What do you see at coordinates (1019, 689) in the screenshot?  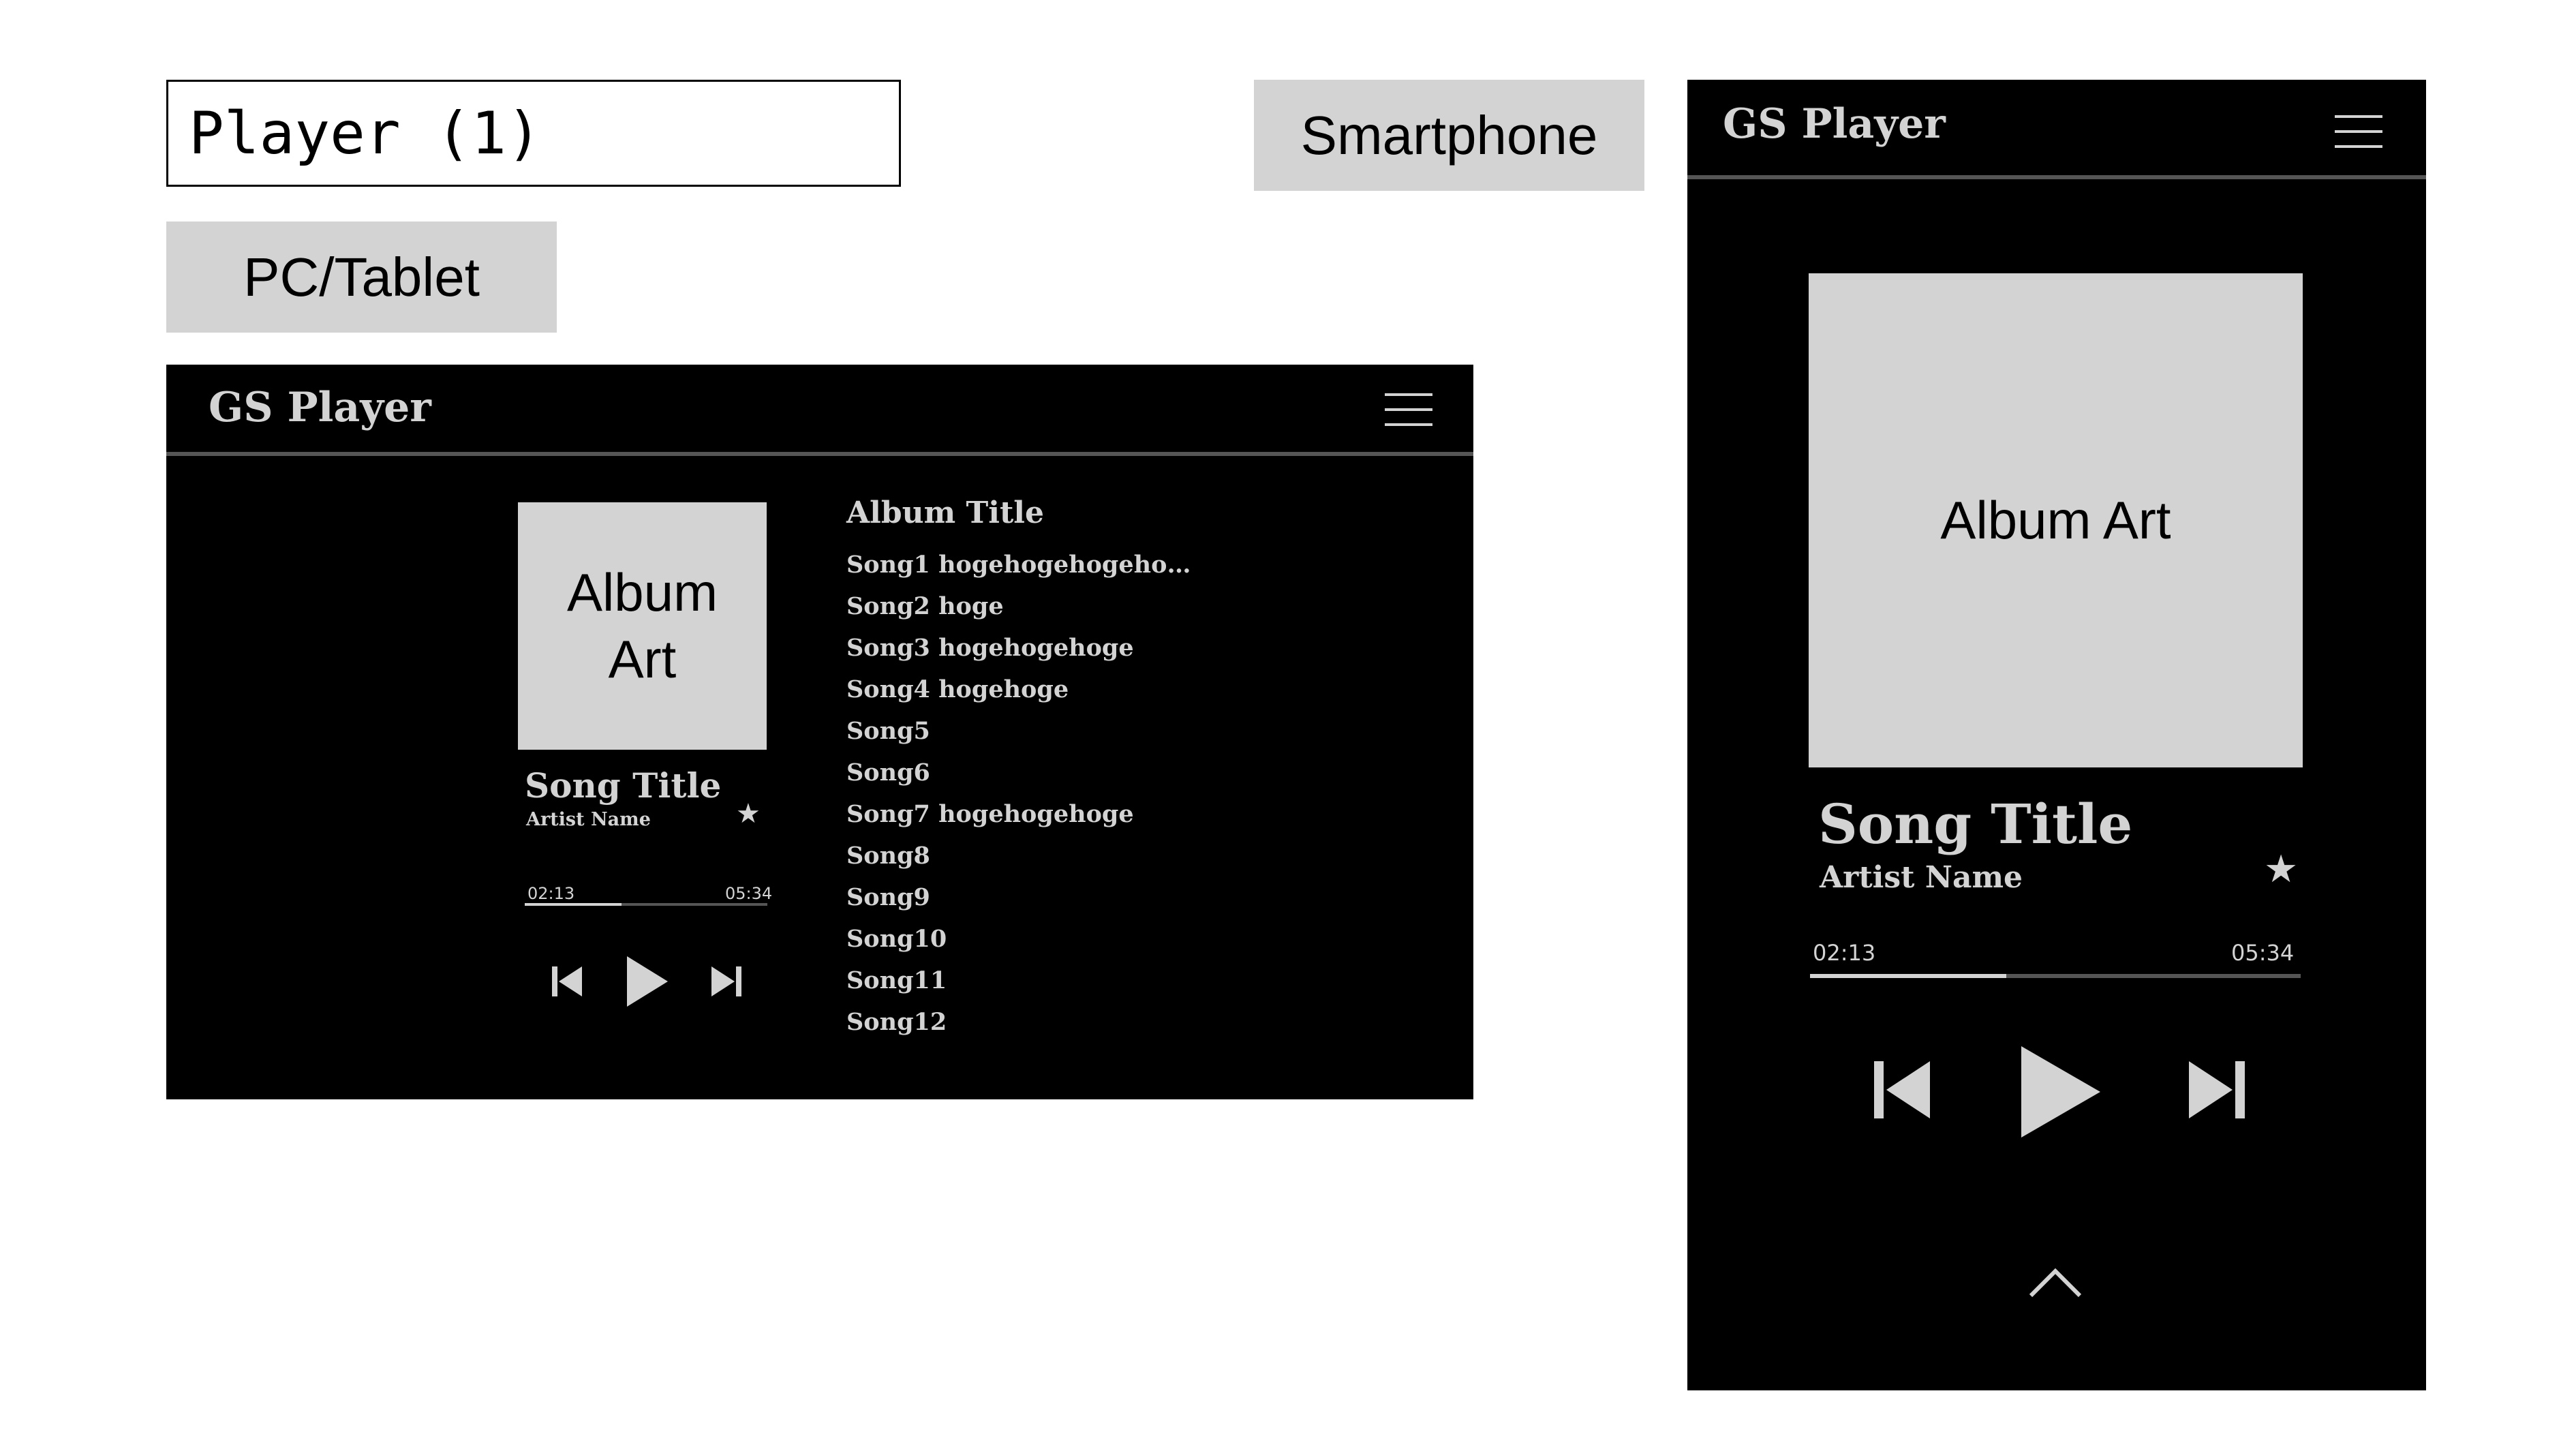 I see `song-list-item: Song4 hogehoge` at bounding box center [1019, 689].